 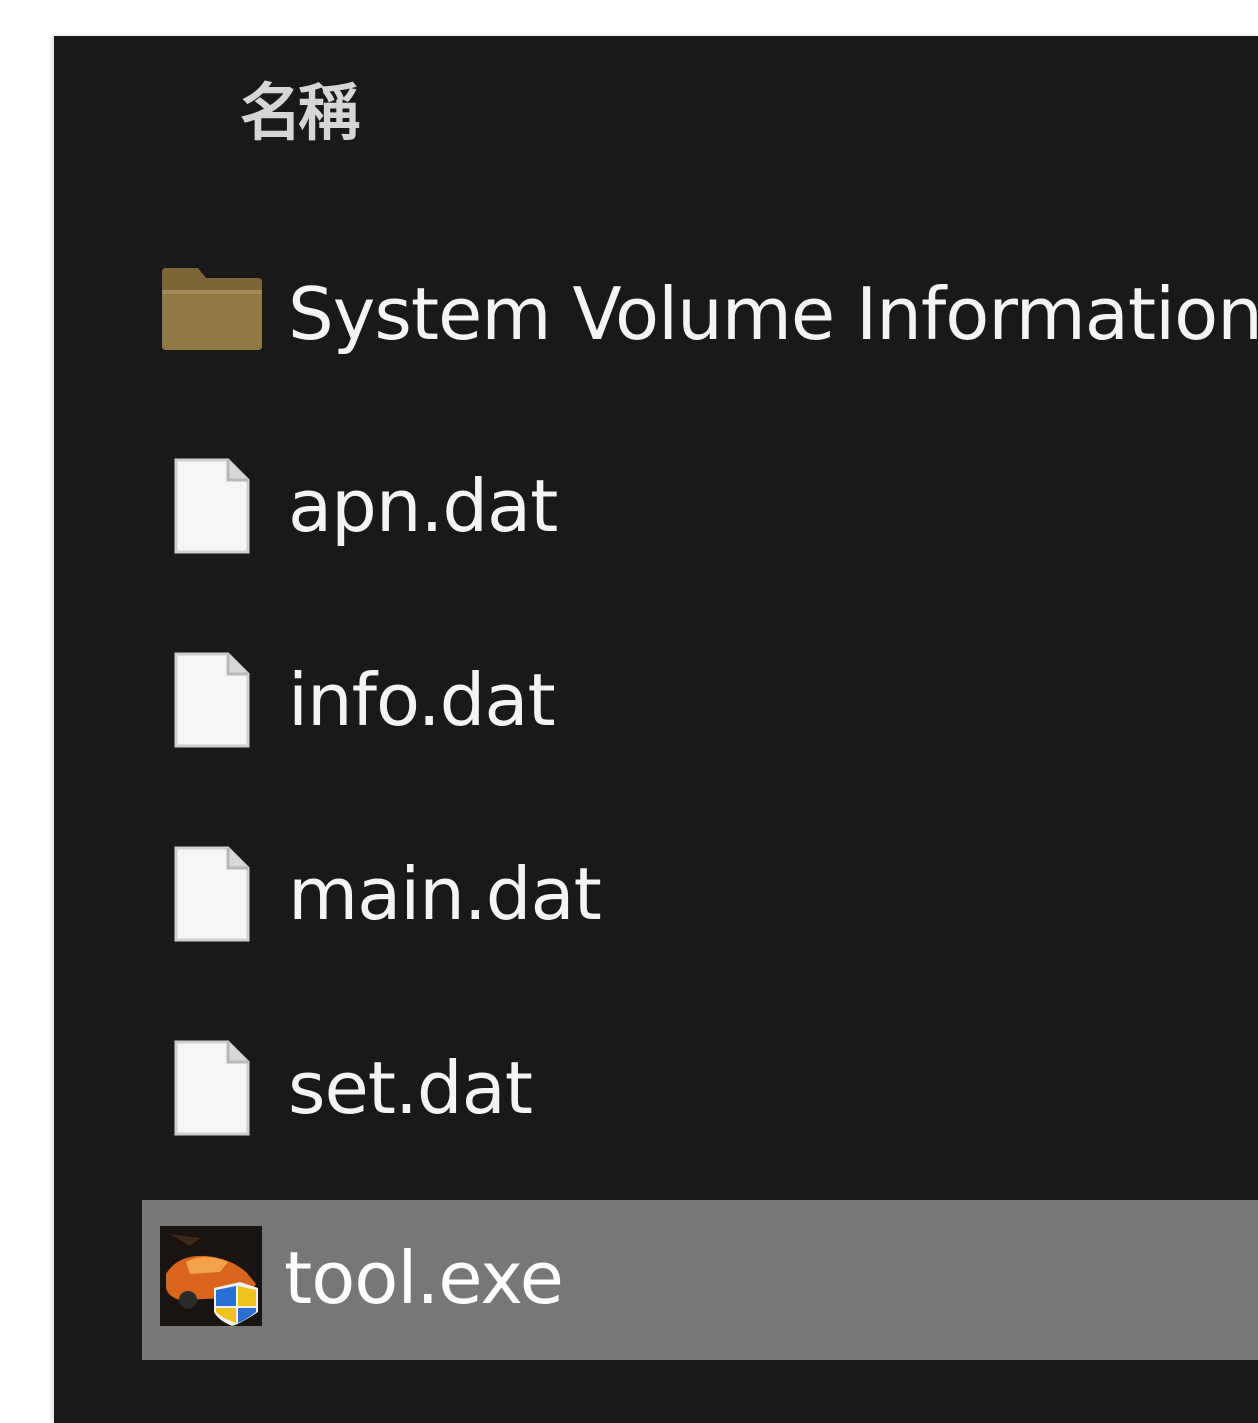 What do you see at coordinates (212, 308) in the screenshot?
I see `folder-icon` at bounding box center [212, 308].